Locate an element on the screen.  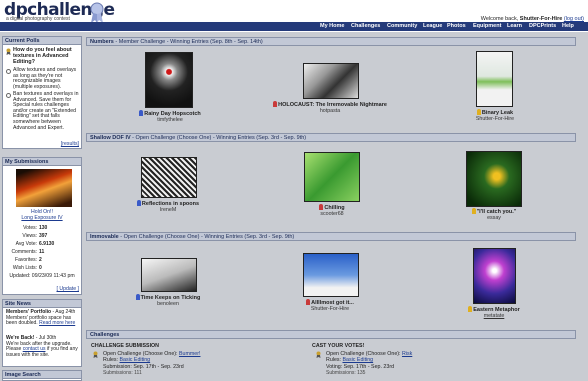
submission-thumbnail is located at coordinates (44, 188).